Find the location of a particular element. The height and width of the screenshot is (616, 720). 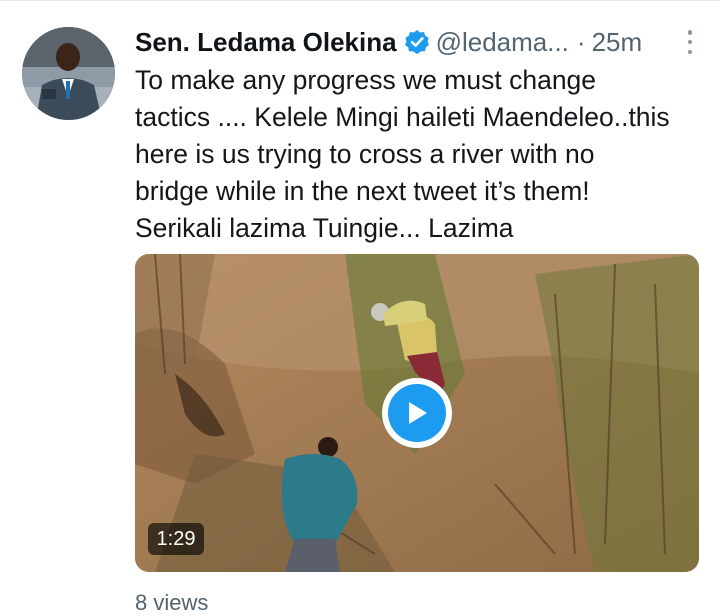

play-icon is located at coordinates (417, 413).